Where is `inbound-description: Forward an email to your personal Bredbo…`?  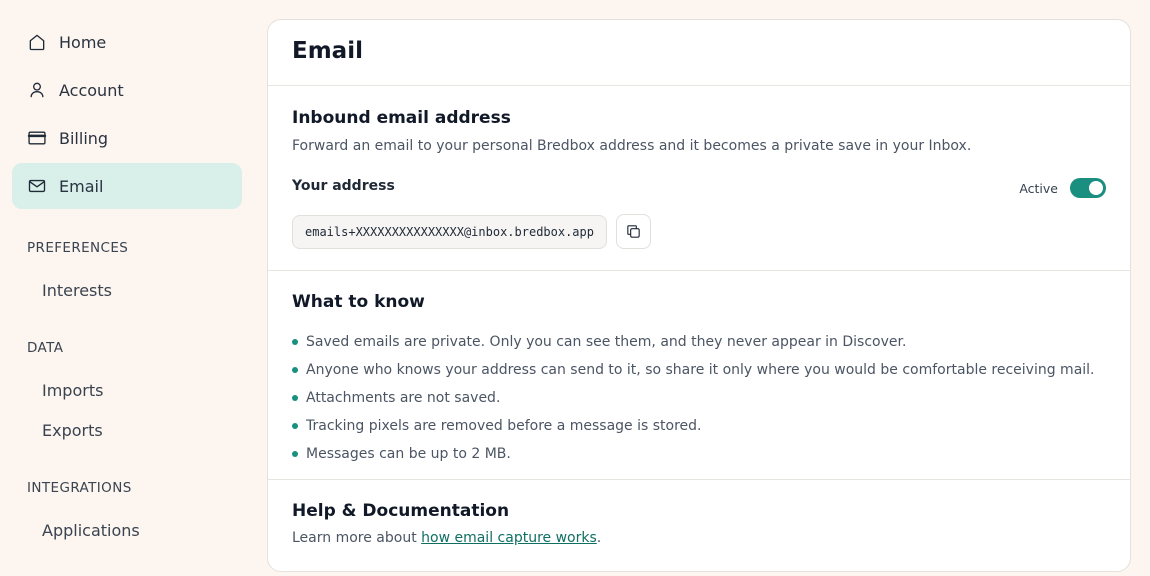 inbound-description: Forward an email to your personal Bredbo… is located at coordinates (632, 146).